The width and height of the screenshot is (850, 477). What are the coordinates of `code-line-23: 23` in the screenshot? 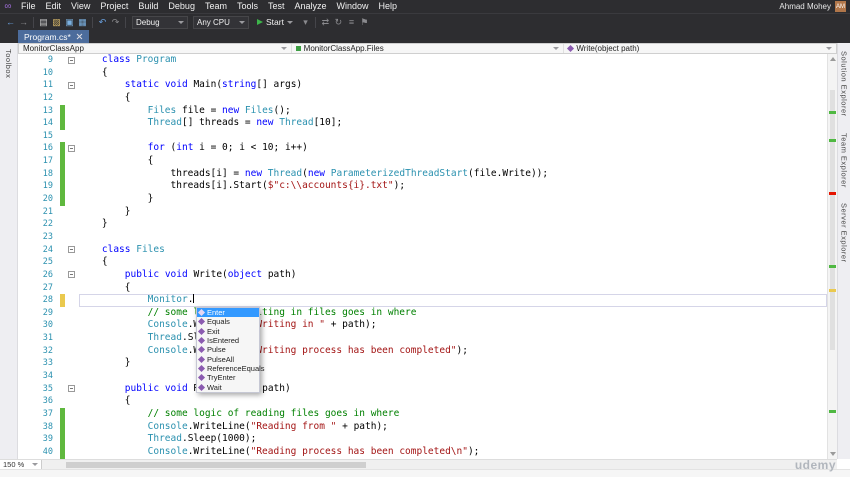 It's located at (422, 237).